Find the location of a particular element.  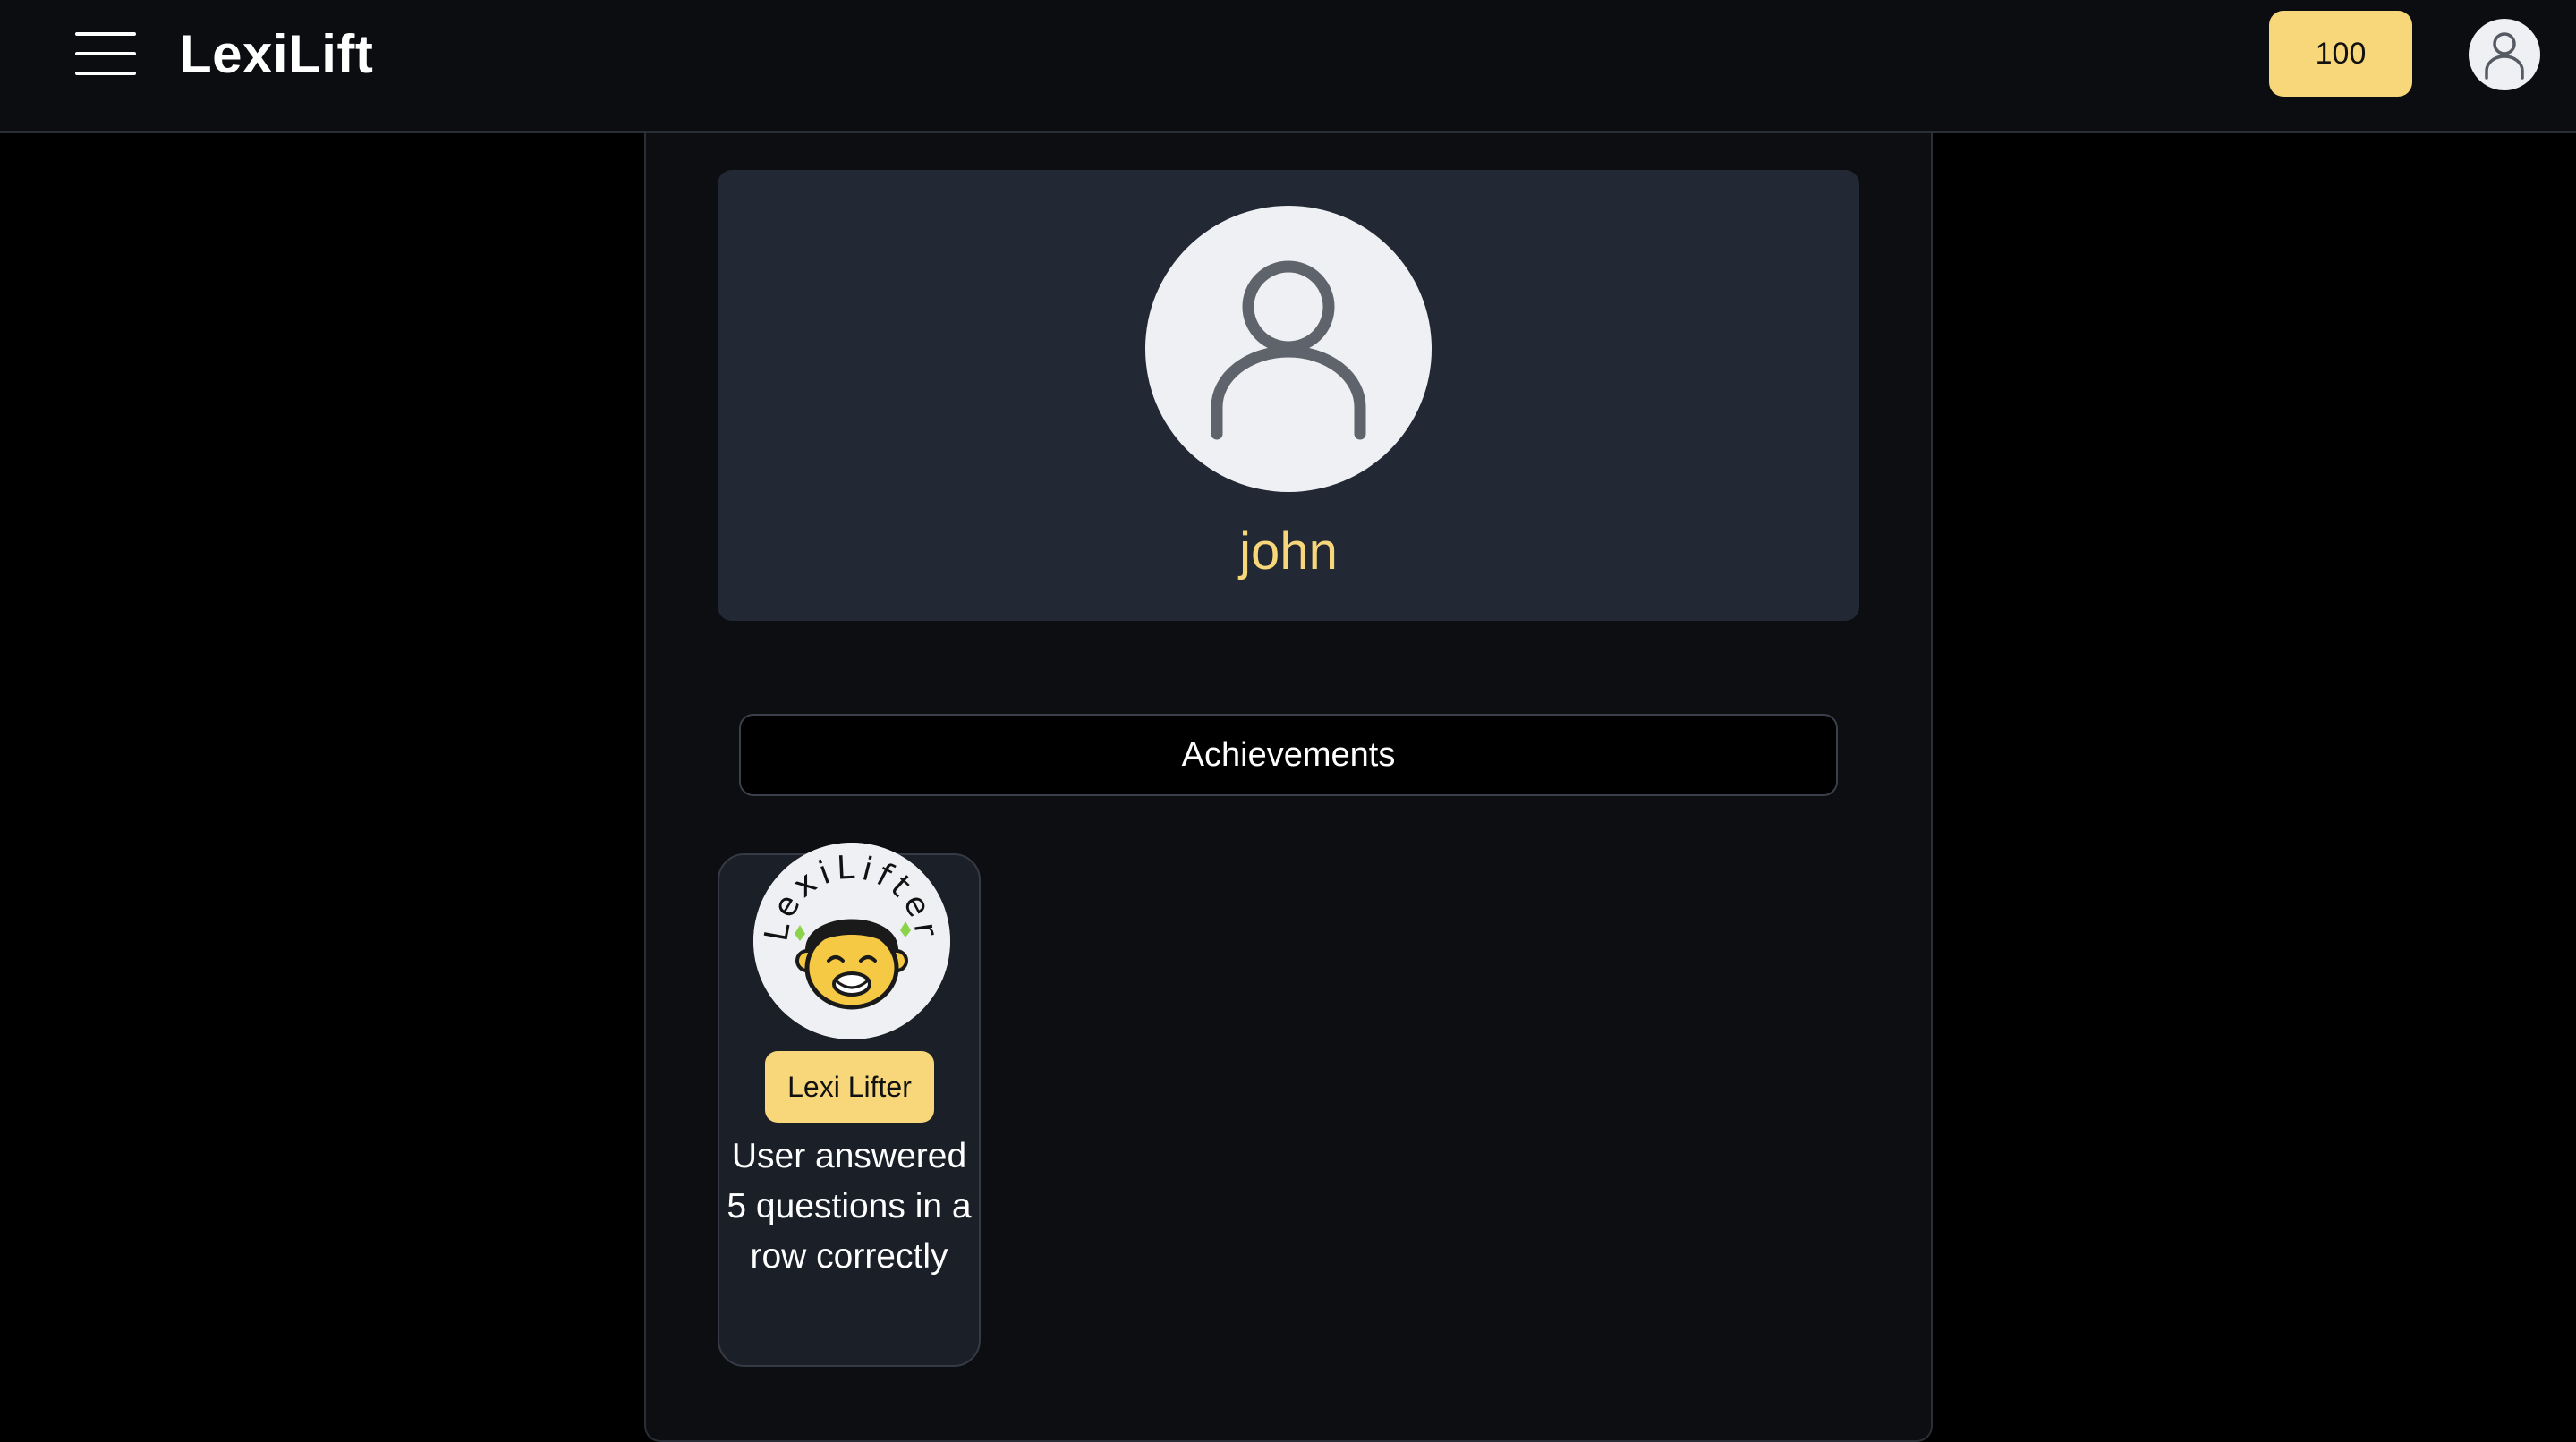

top-navigation-bar: LexiLift 100 is located at coordinates (1288, 66).